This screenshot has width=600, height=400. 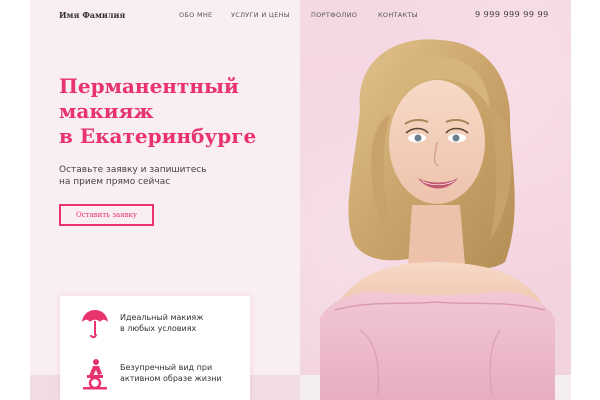 What do you see at coordinates (158, 136) in the screenshot?
I see `hero-title-line: в Екатеринбурге` at bounding box center [158, 136].